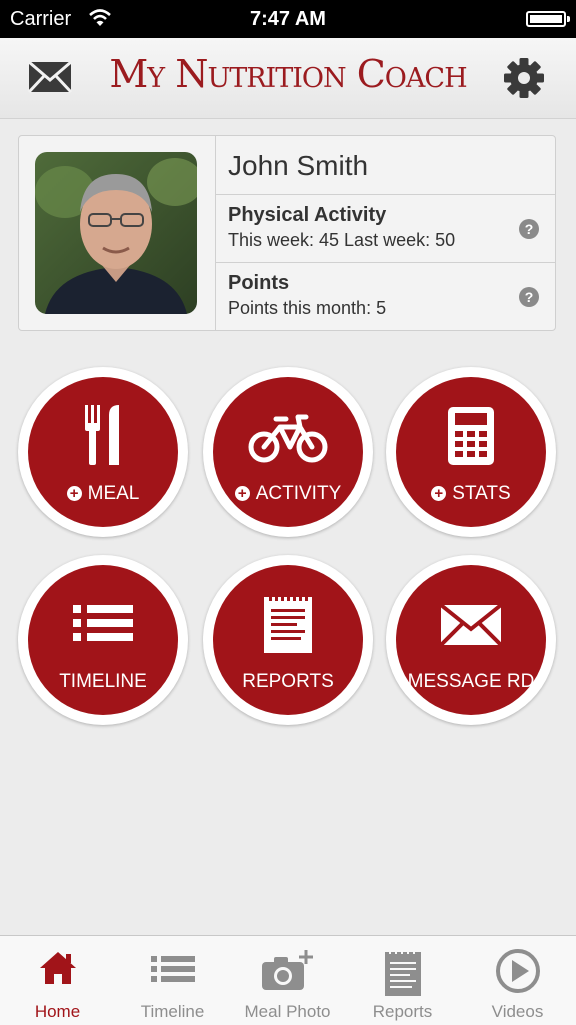  What do you see at coordinates (57, 970) in the screenshot?
I see `home-icon` at bounding box center [57, 970].